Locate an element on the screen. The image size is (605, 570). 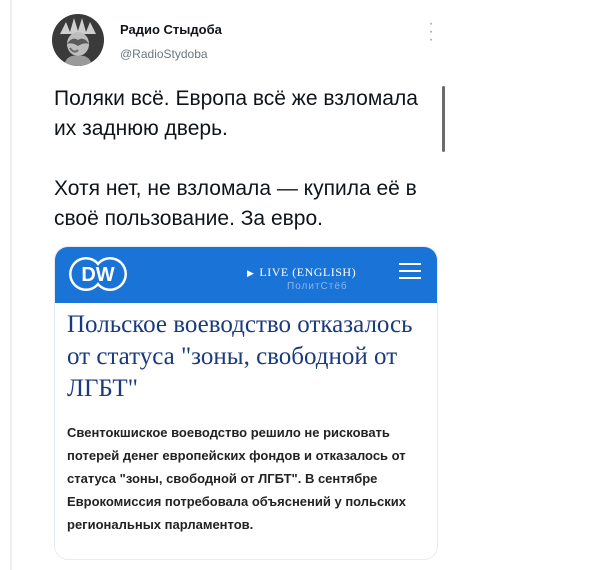
live-label: LIVE (ENGLISH) is located at coordinates (308, 272).